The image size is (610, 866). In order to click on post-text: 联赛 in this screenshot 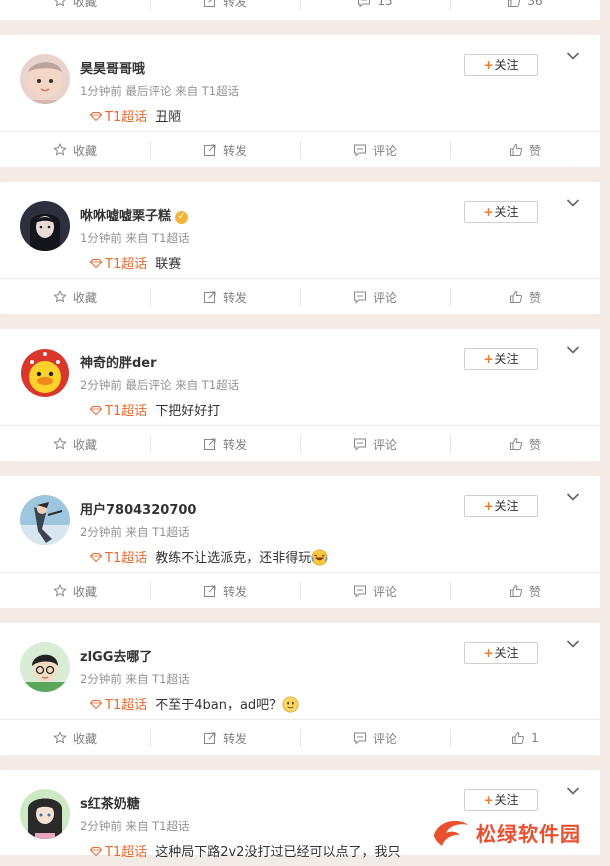, I will do `click(168, 264)`.